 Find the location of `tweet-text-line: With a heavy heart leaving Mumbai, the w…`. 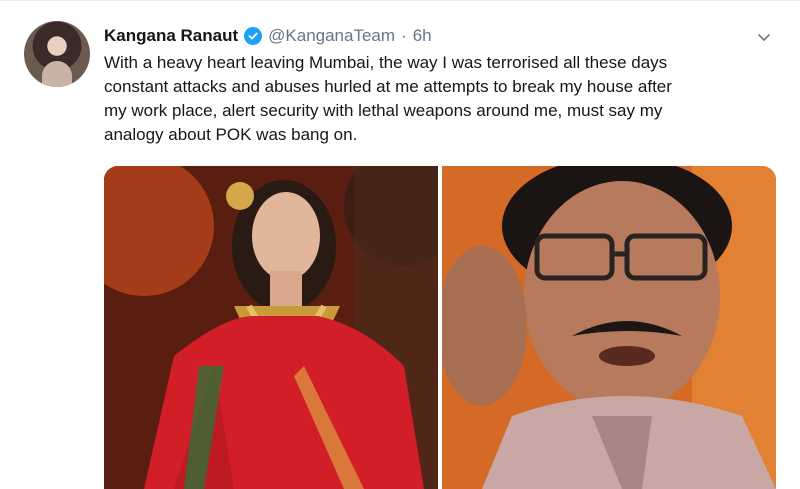

tweet-text-line: With a heavy heart leaving Mumbai, the w… is located at coordinates (386, 62).